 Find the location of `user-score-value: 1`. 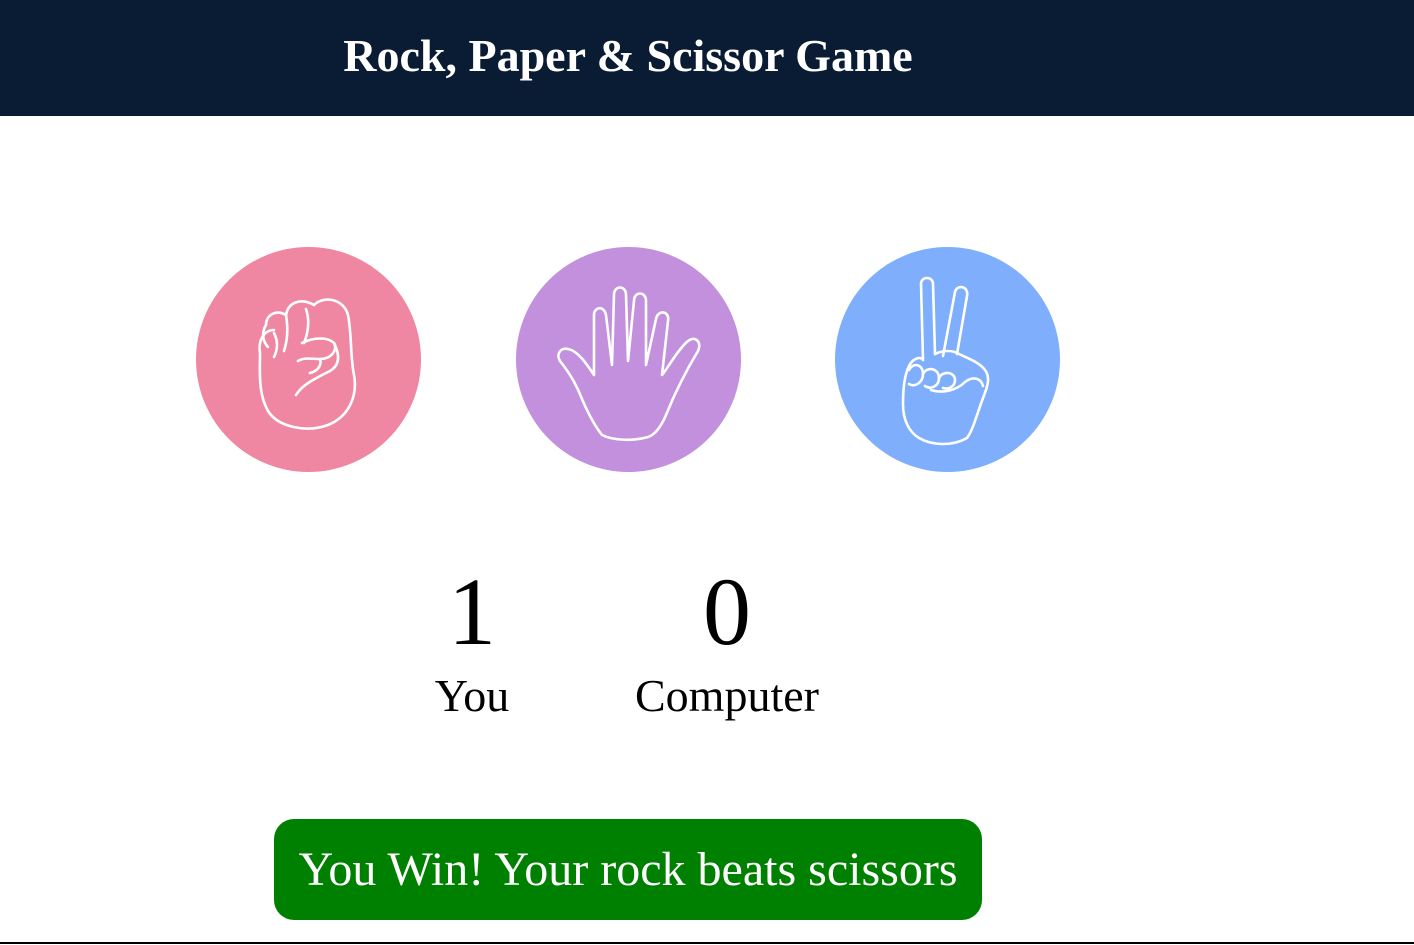

user-score-value: 1 is located at coordinates (472, 611).